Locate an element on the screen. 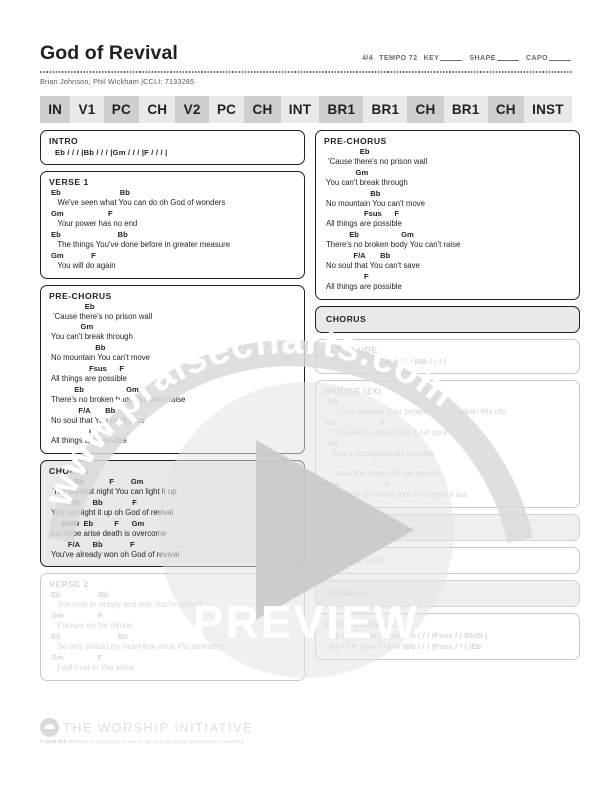 Image resolution: width=612 pixels, height=792 pixels. header-divider is located at coordinates (306, 71).